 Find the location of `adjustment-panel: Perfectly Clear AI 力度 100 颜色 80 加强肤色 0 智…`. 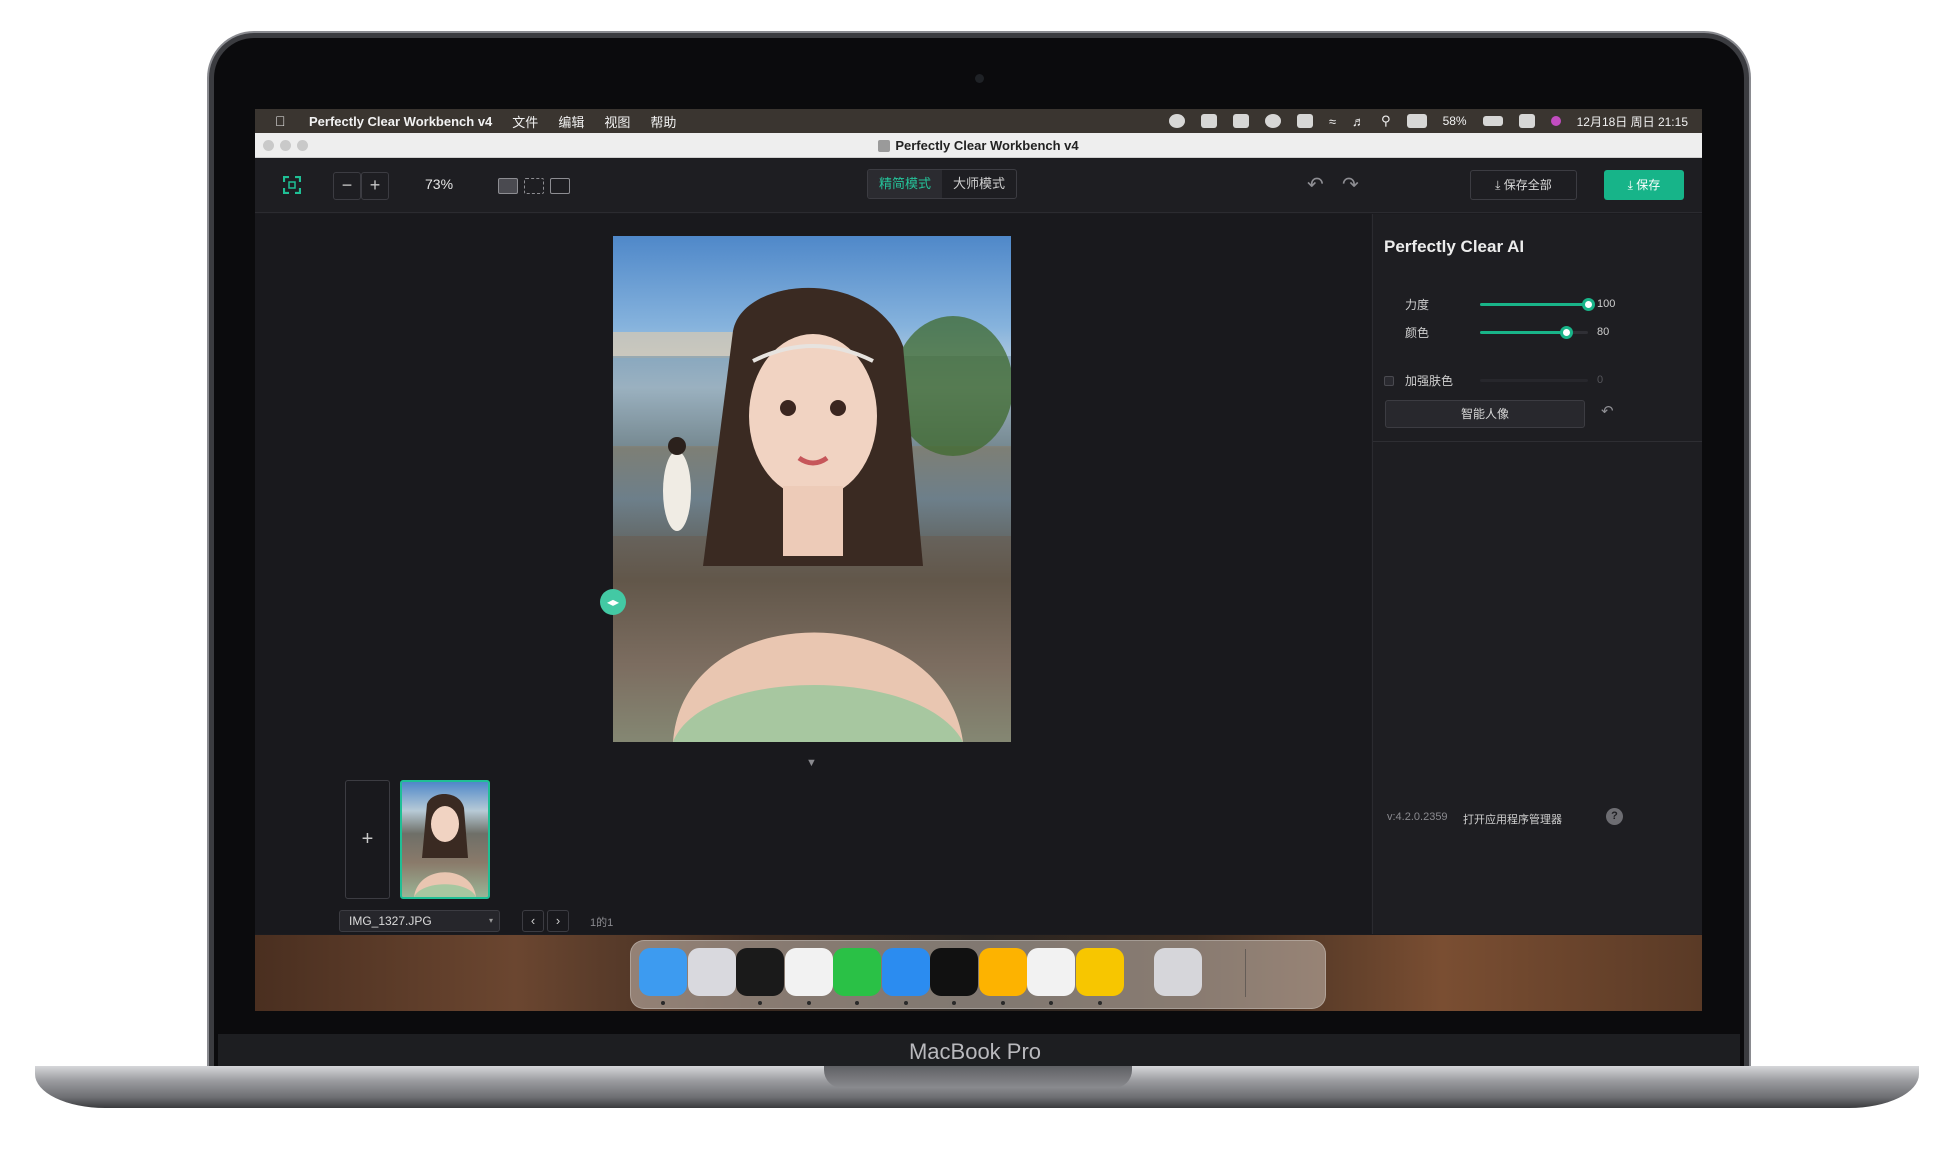

adjustment-panel: Perfectly Clear AI 力度 100 颜色 80 加强肤色 0 智… is located at coordinates (1537, 574).